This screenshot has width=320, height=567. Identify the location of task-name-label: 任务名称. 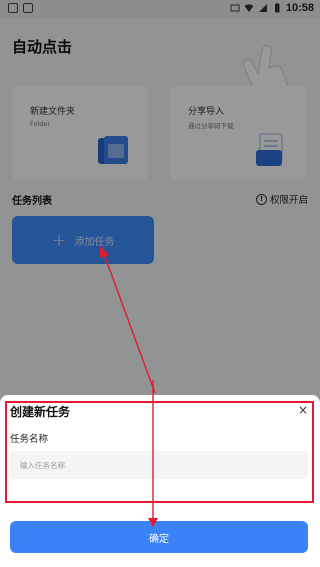
(29, 439).